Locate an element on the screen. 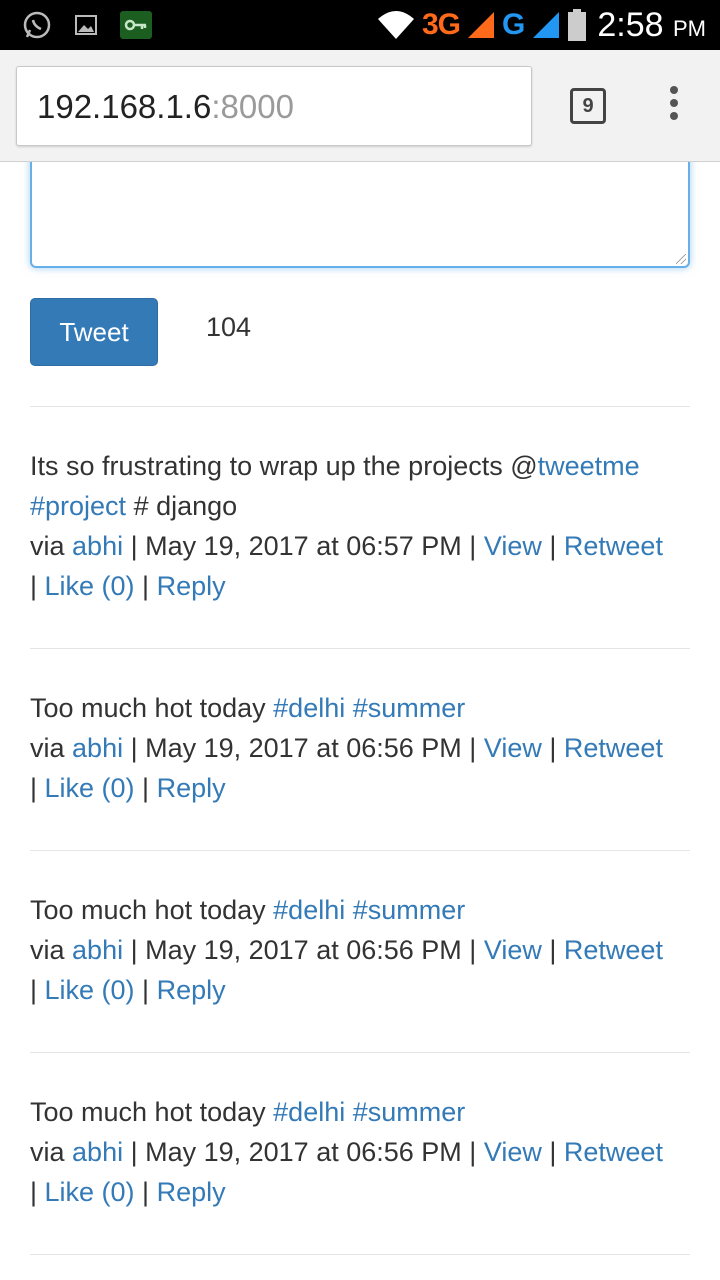 The width and height of the screenshot is (720, 1280). vpn-key-icon is located at coordinates (136, 25).